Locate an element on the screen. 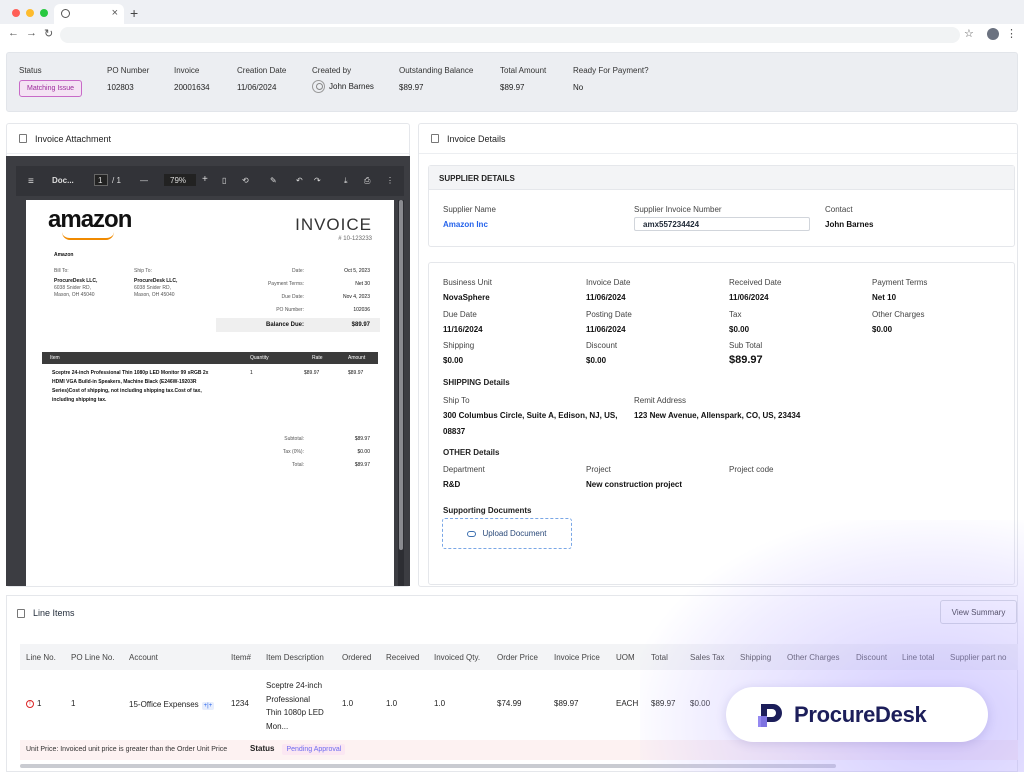 This screenshot has height=772, width=1024. supplier-invoice-number-input: amx557234424 is located at coordinates (722, 224).